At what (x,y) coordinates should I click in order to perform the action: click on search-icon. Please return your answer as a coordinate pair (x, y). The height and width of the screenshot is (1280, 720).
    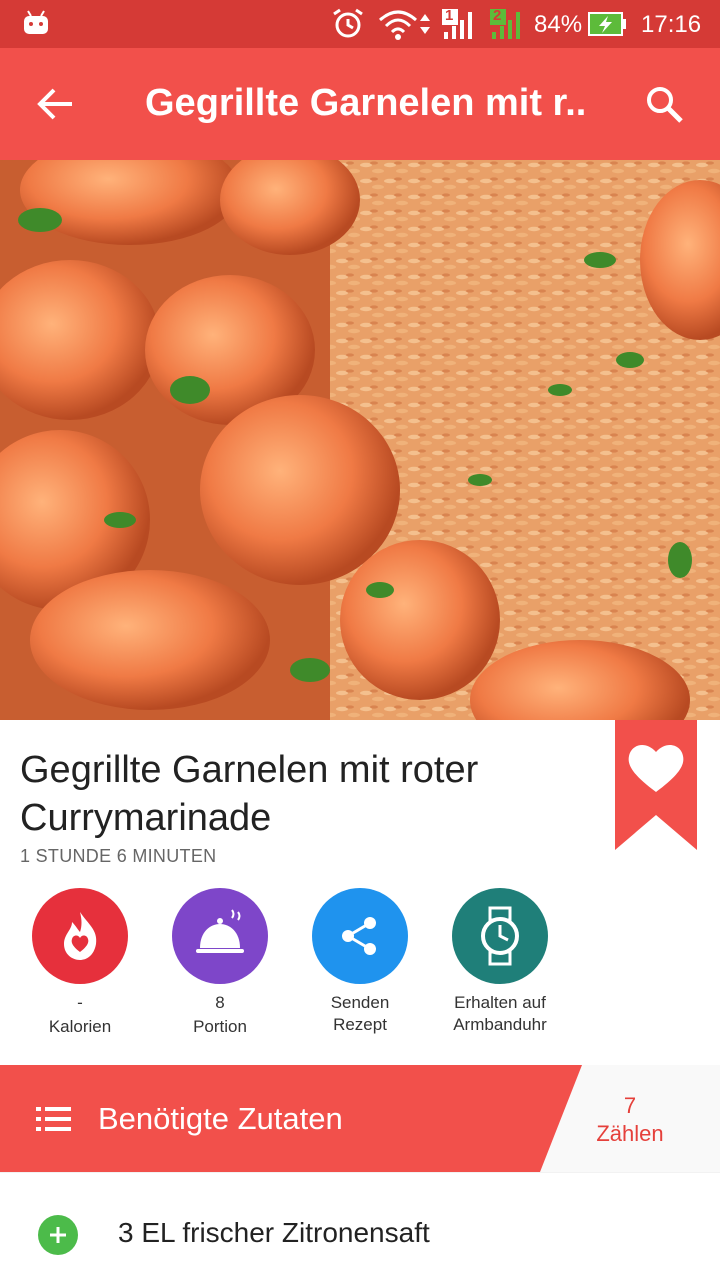
    Looking at the image, I should click on (664, 104).